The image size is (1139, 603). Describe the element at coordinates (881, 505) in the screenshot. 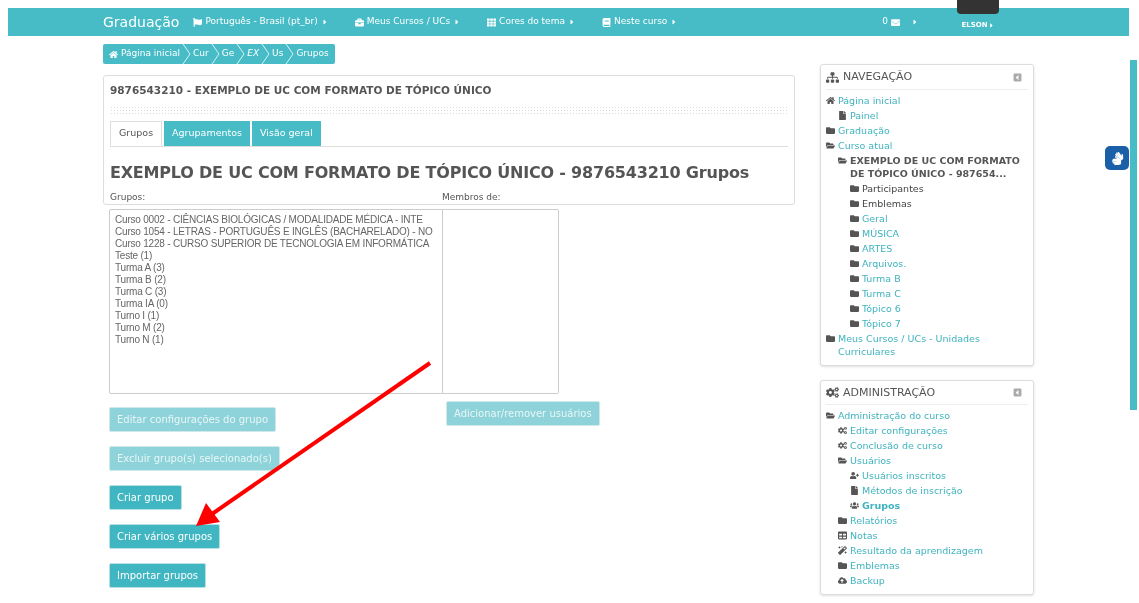

I see `tree-item: Grupos` at that location.